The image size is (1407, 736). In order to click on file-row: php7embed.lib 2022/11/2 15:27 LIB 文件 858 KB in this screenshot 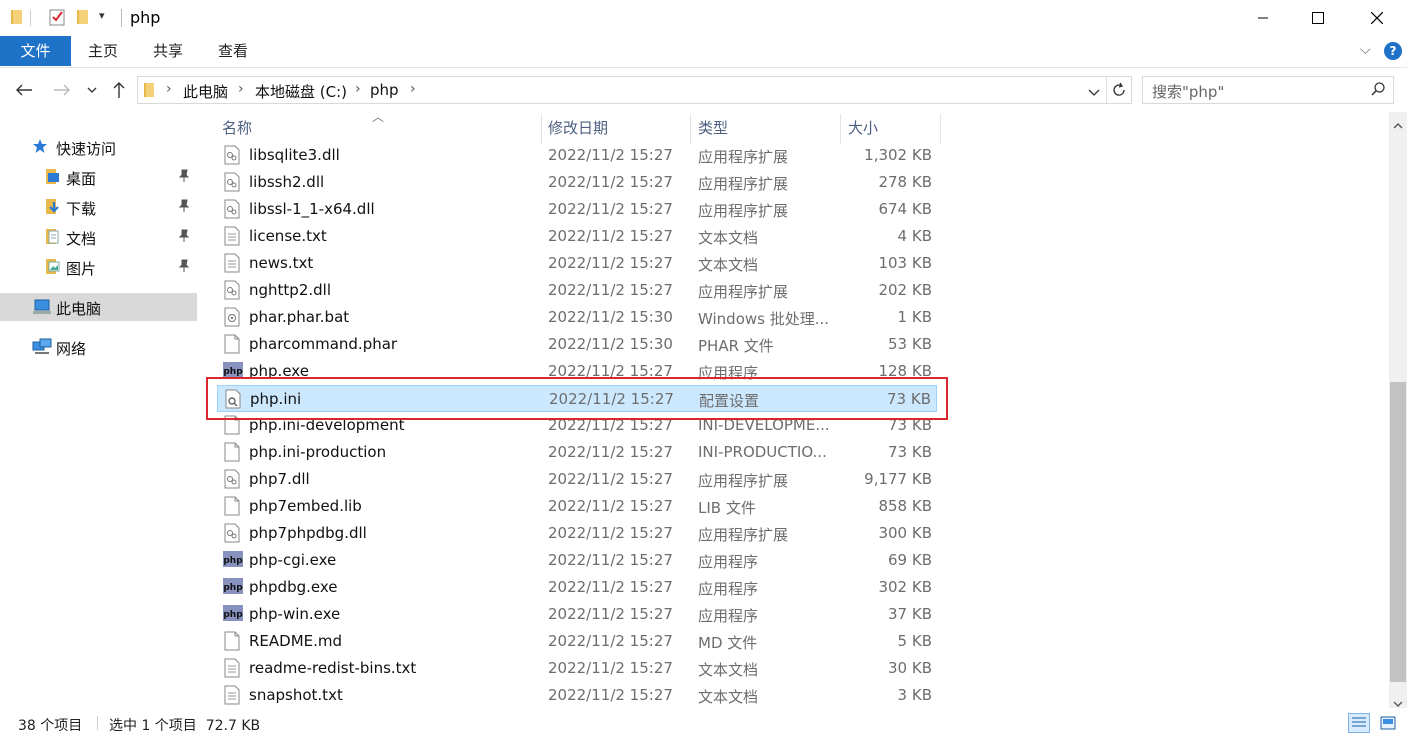, I will do `click(577, 506)`.